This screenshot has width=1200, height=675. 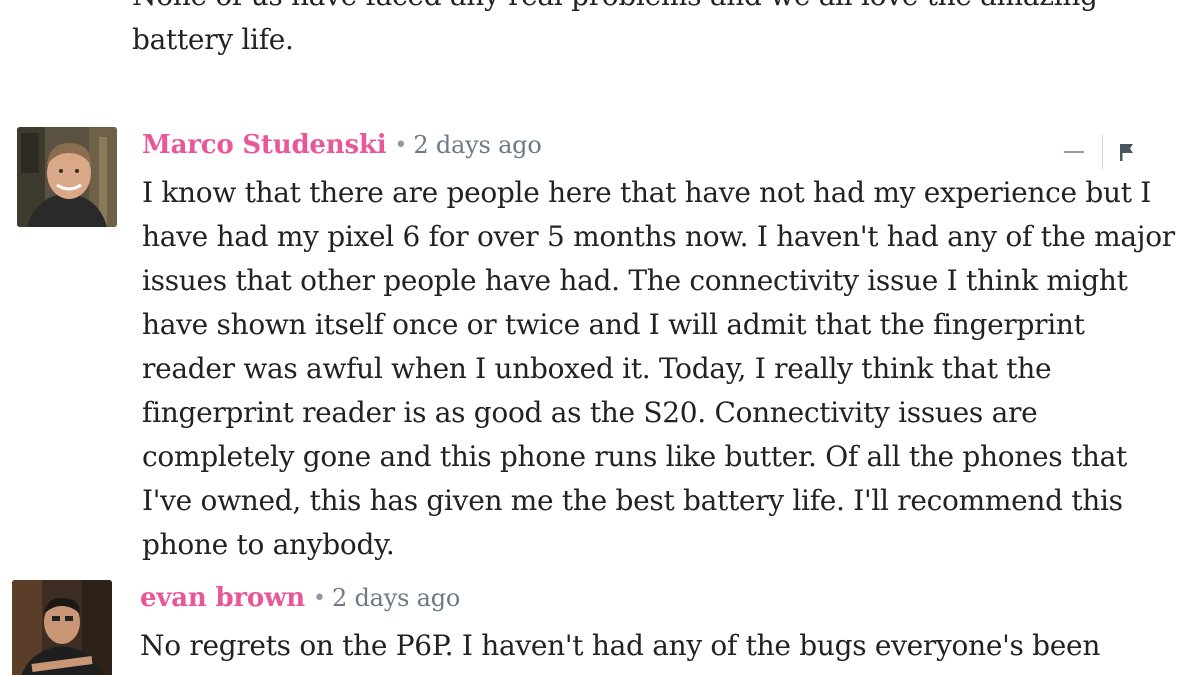 I want to click on controls-divider, so click(x=1102, y=152).